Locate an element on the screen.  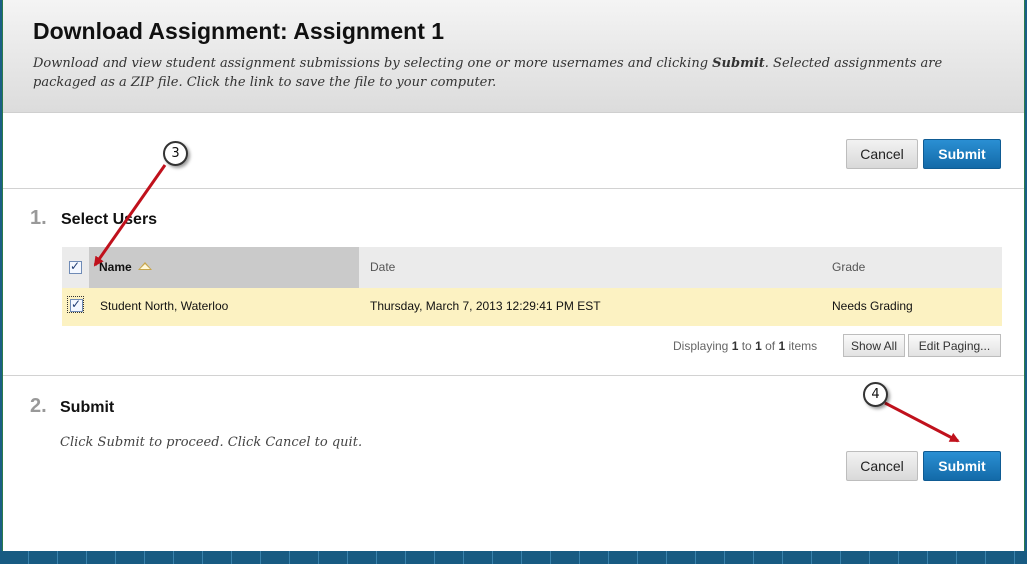
arrow-to-submit is located at coordinates (922, 422).